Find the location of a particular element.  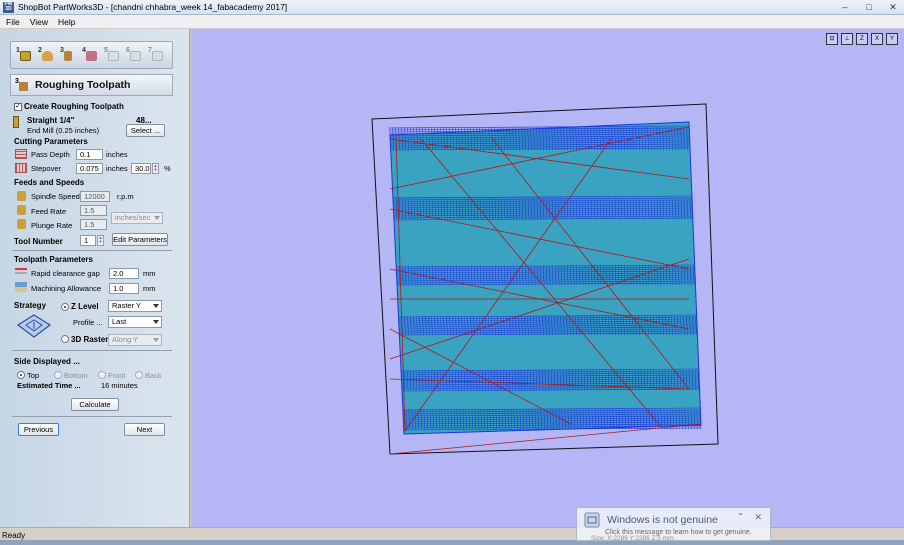

menu-help: Help is located at coordinates (66, 22).